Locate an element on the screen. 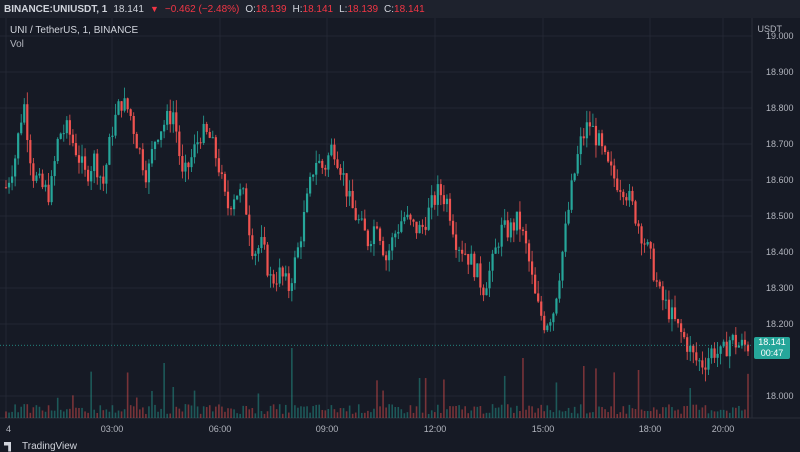  close-label: C: is located at coordinates (389, 9).